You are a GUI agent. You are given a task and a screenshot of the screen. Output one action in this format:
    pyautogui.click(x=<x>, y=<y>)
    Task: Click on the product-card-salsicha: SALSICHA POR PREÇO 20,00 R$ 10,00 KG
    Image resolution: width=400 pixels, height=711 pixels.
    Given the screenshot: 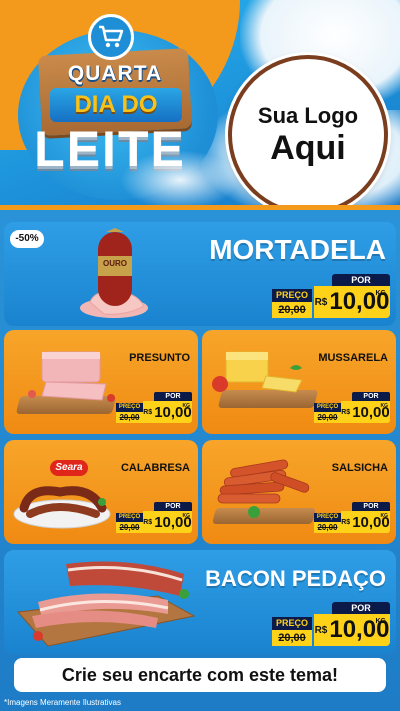 What is the action you would take?
    pyautogui.click(x=299, y=492)
    